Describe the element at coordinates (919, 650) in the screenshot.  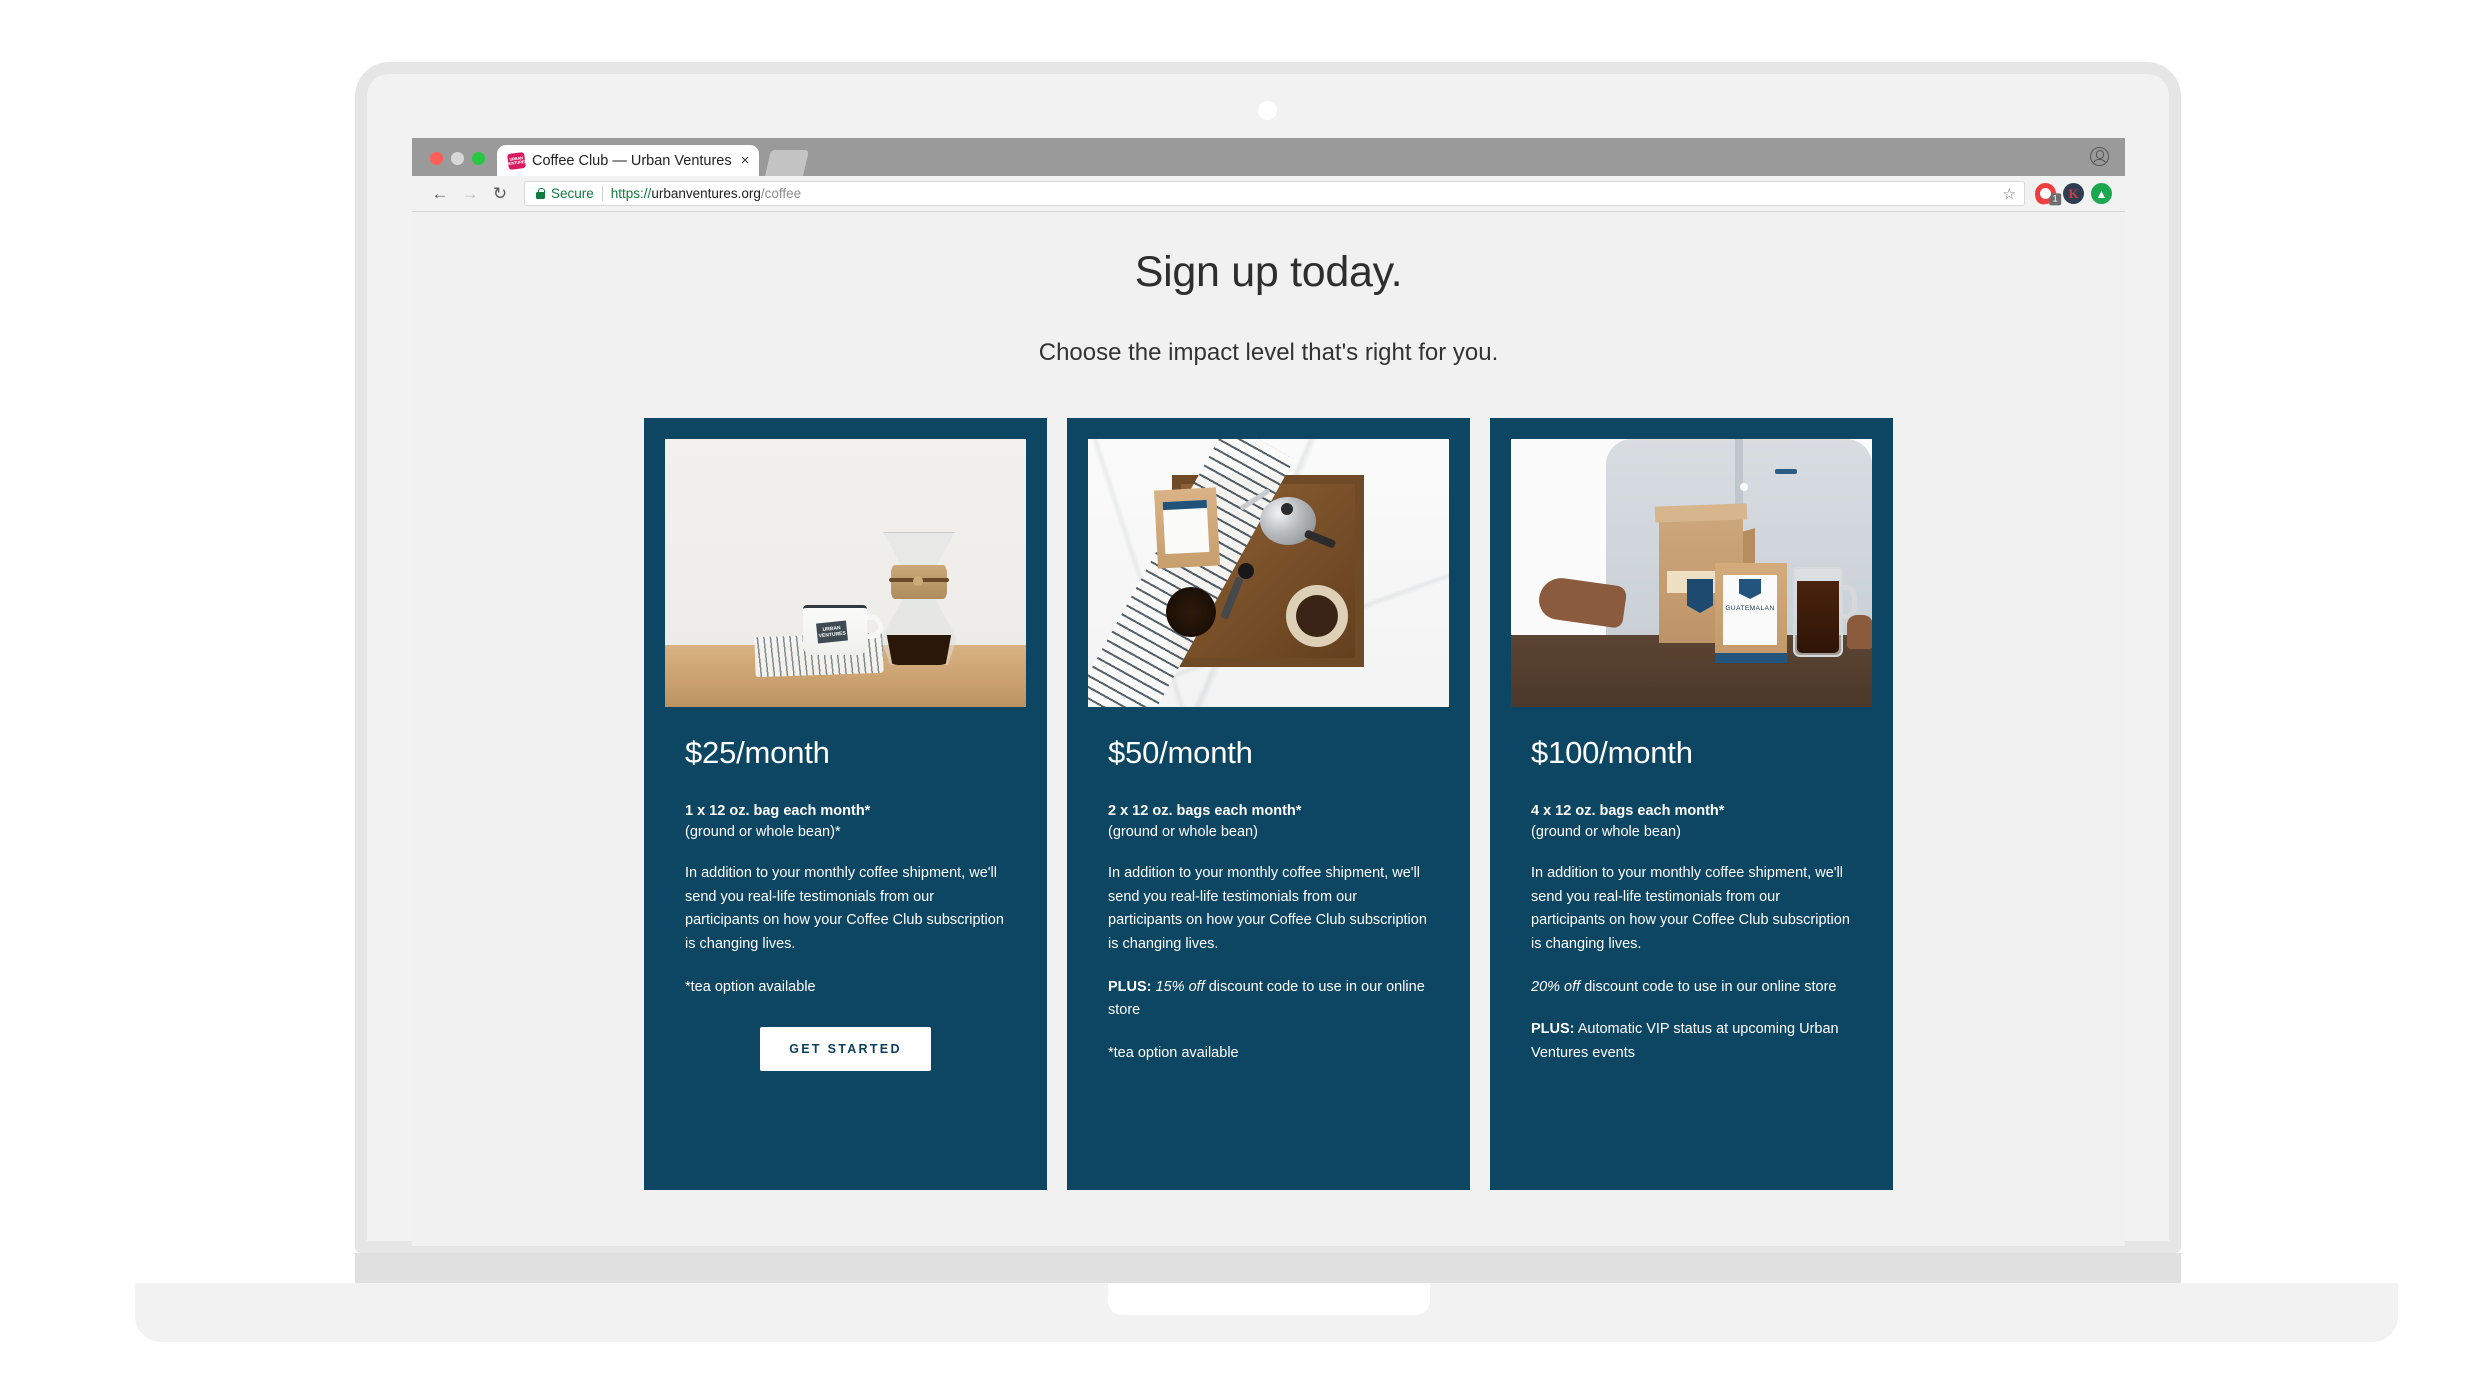
I see `photo-chemex-coffee` at that location.